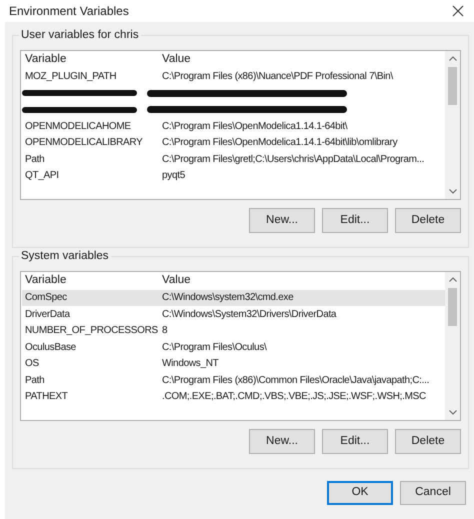 This screenshot has width=474, height=519. What do you see at coordinates (458, 11) in the screenshot?
I see `close-icon` at bounding box center [458, 11].